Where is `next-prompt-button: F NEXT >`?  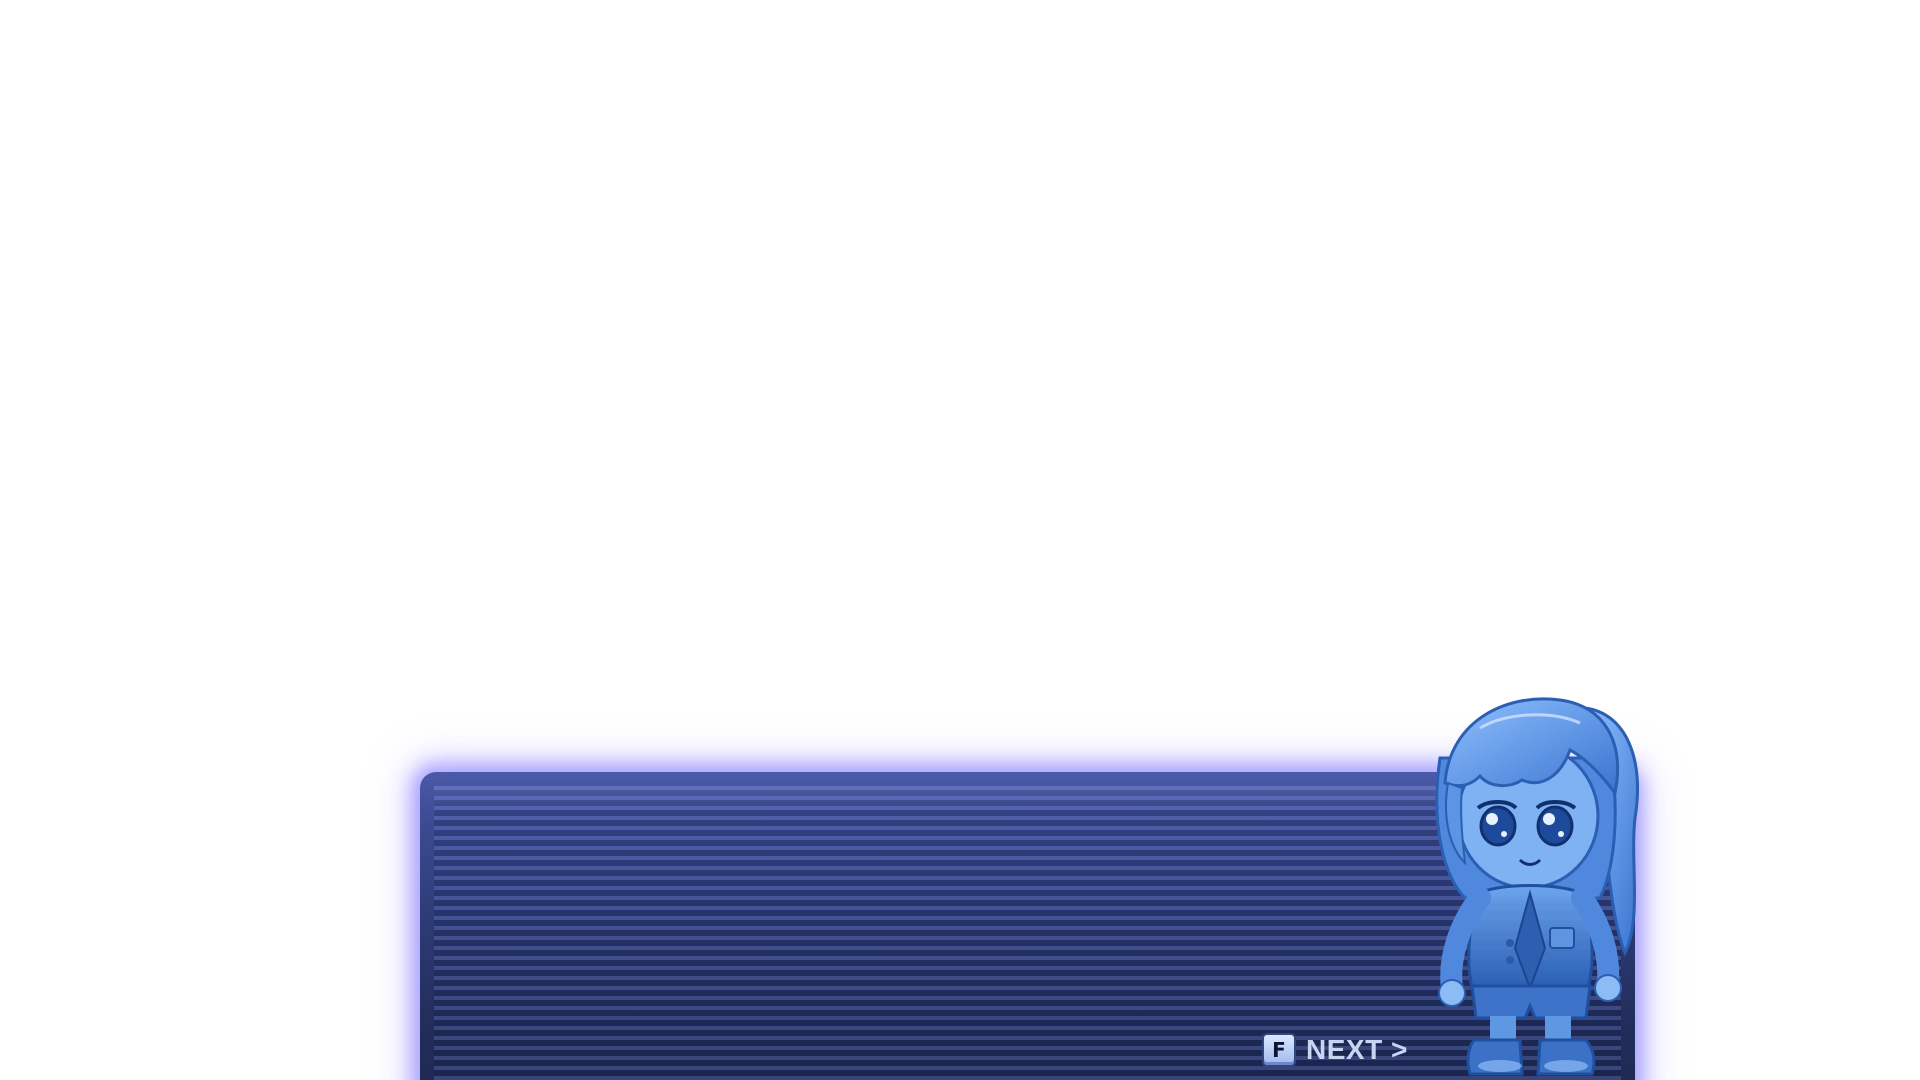 next-prompt-button: F NEXT > is located at coordinates (1335, 1050).